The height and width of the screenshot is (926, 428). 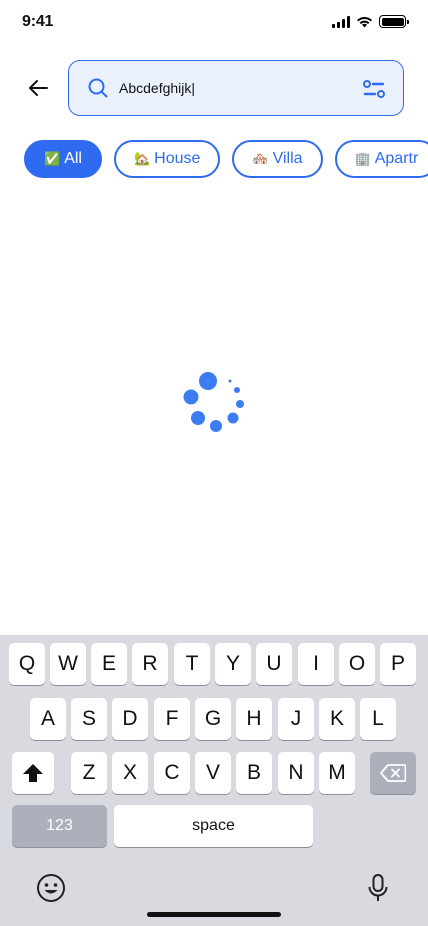 I want to click on house-emoji-icon: 🏡, so click(x=142, y=158).